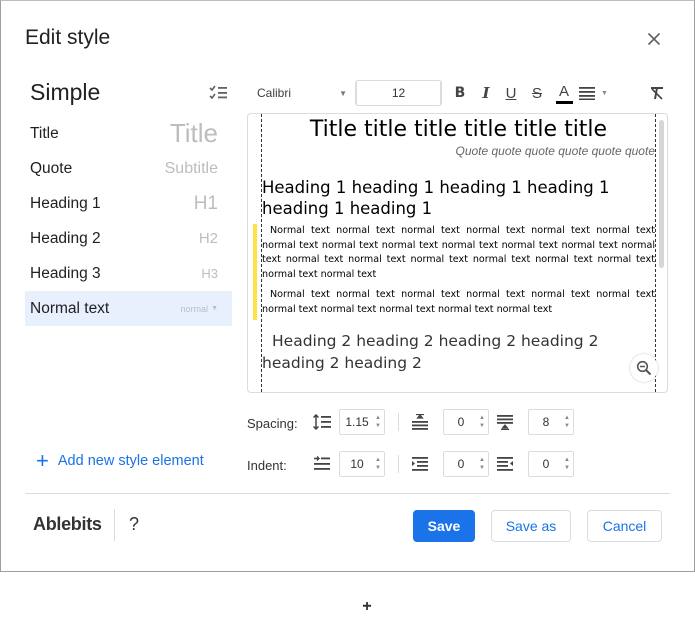 The height and width of the screenshot is (623, 695). I want to click on first-line-indent-input: 10 ▲ ▼, so click(362, 464).